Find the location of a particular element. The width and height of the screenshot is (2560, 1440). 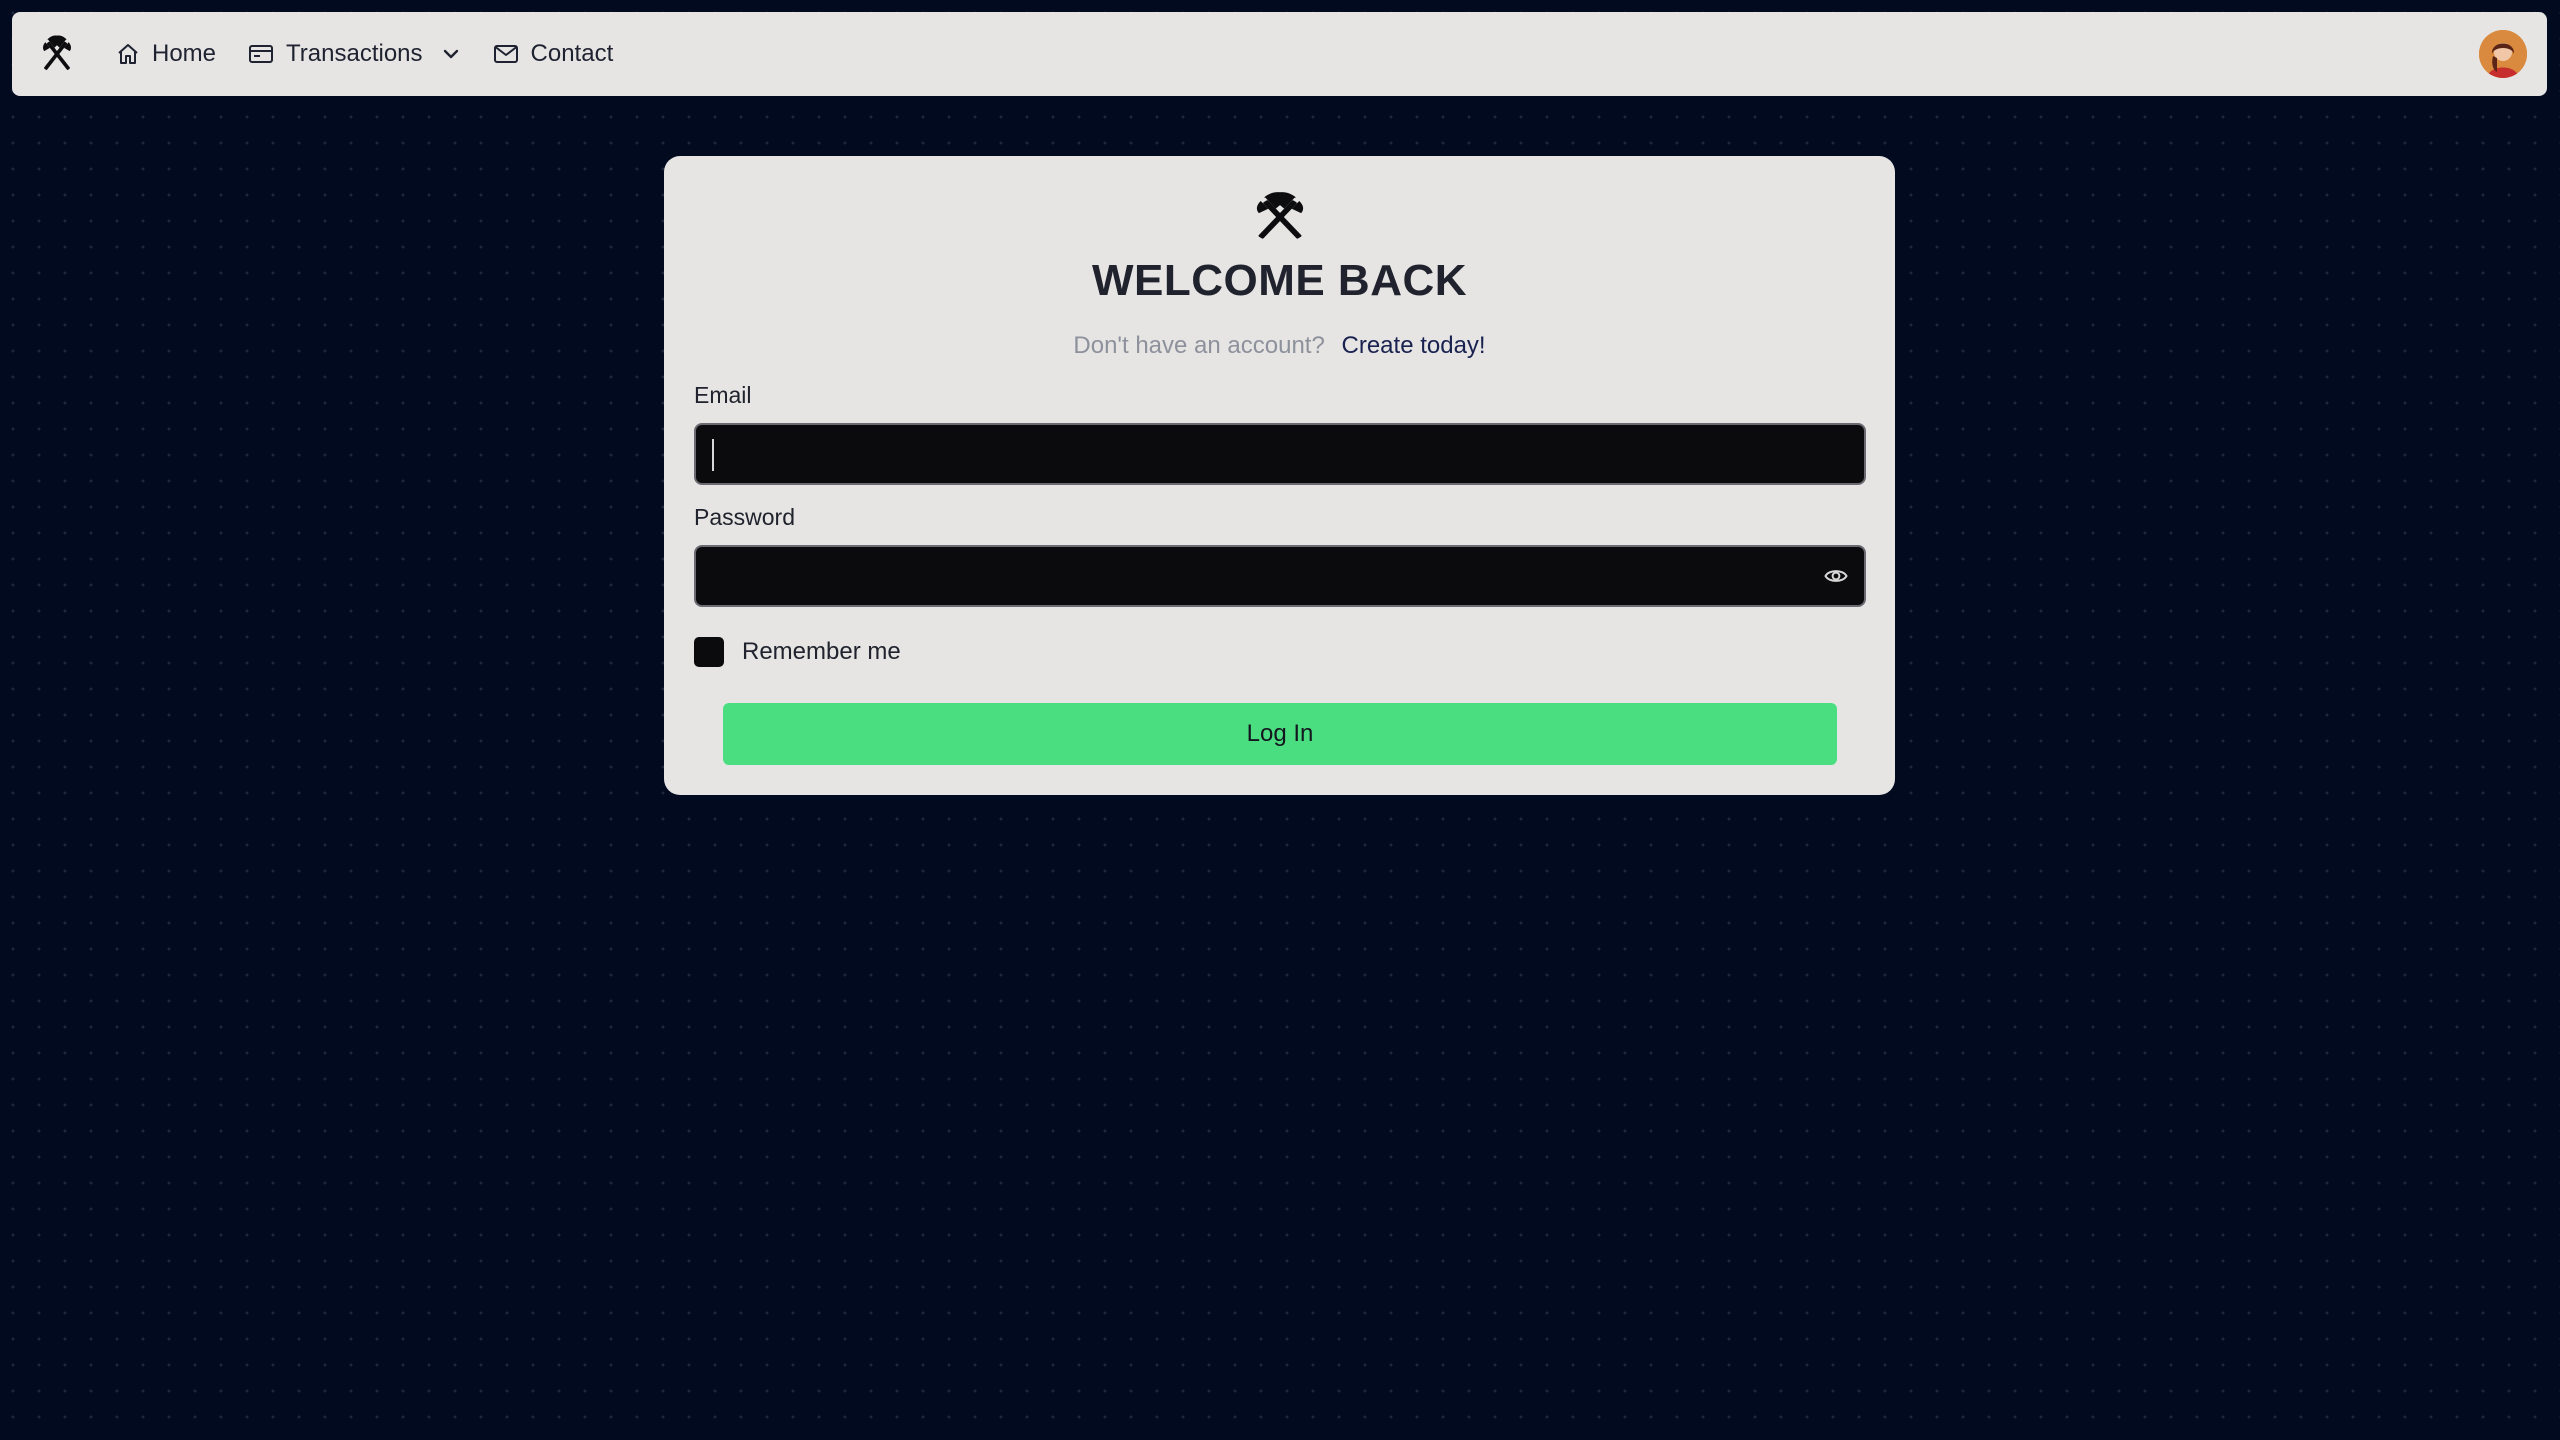

email-field is located at coordinates (1280, 454).